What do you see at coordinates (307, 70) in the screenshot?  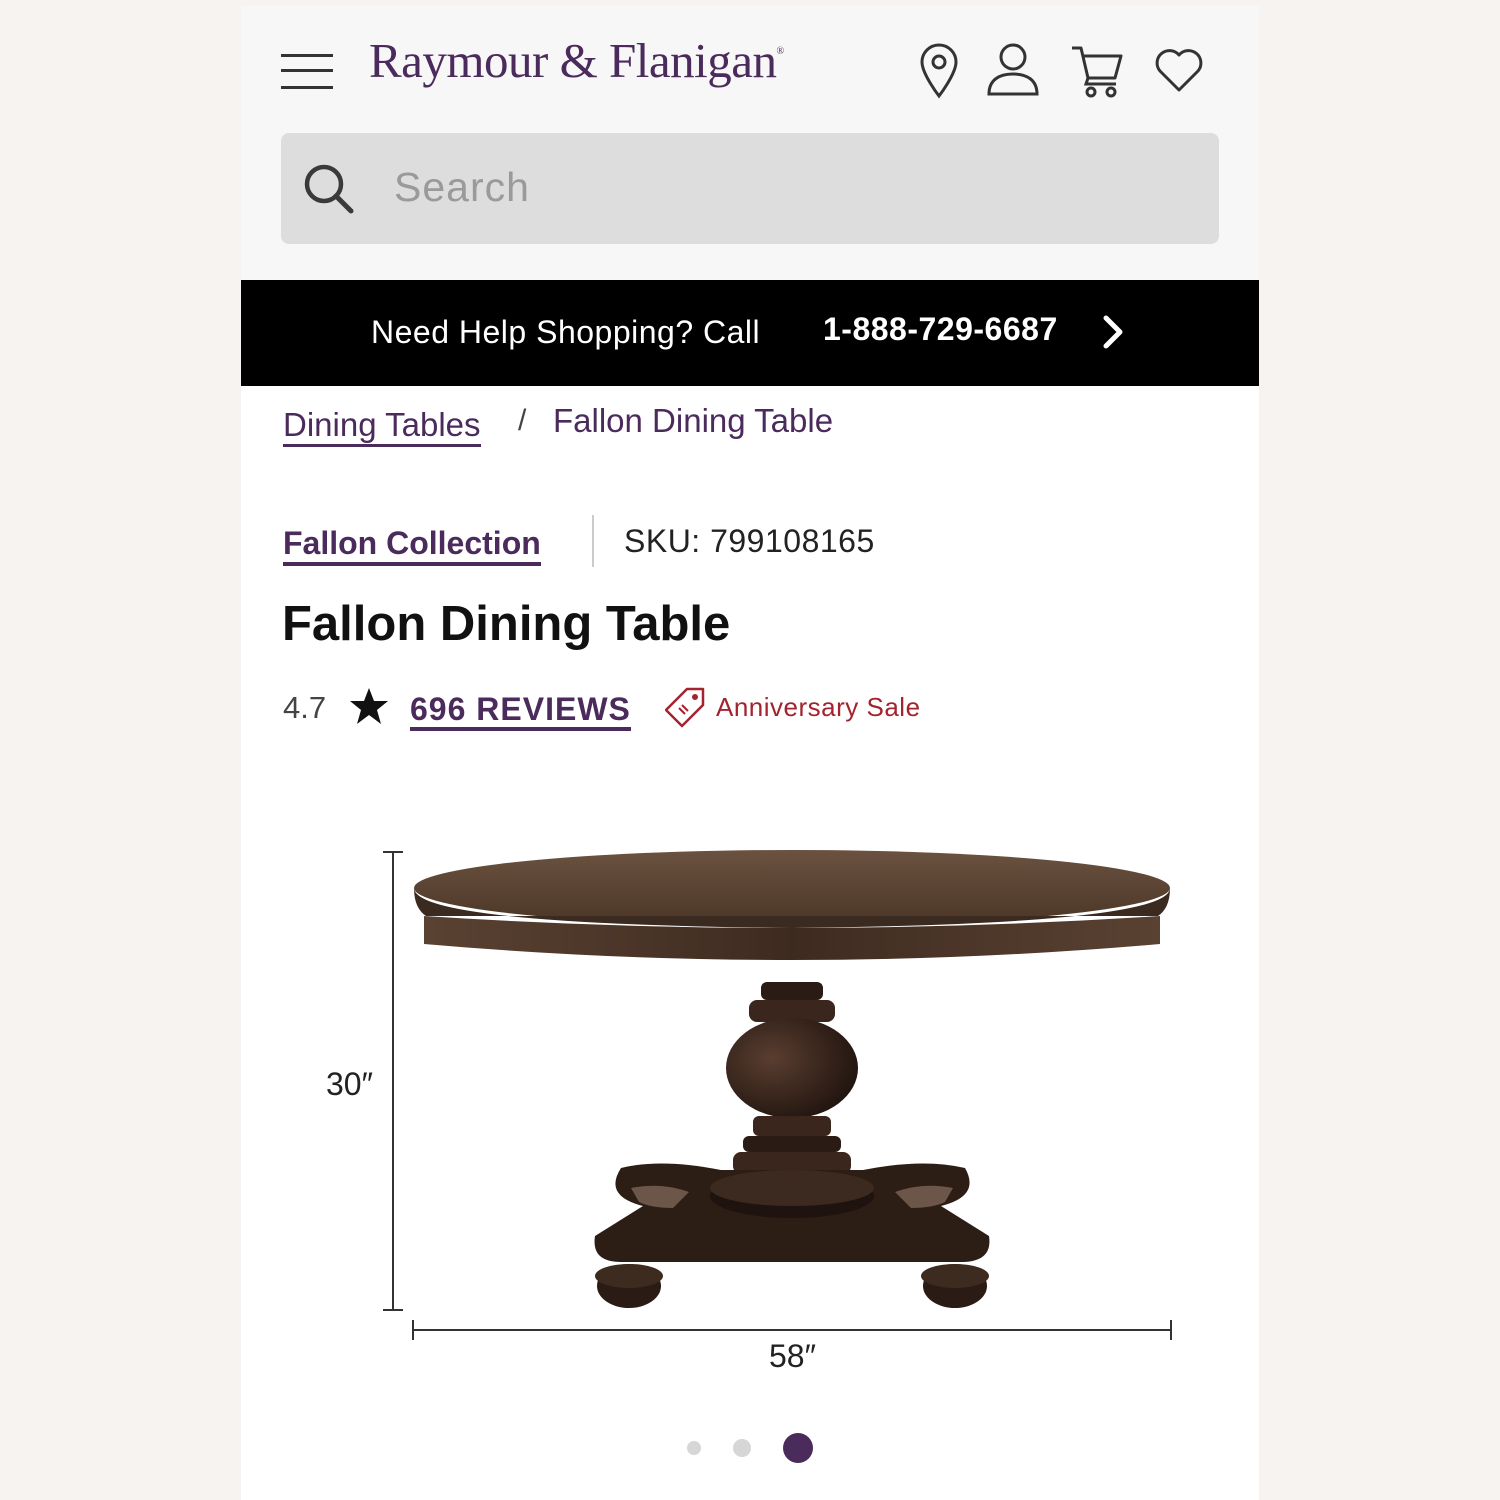 I see `menu-icon` at bounding box center [307, 70].